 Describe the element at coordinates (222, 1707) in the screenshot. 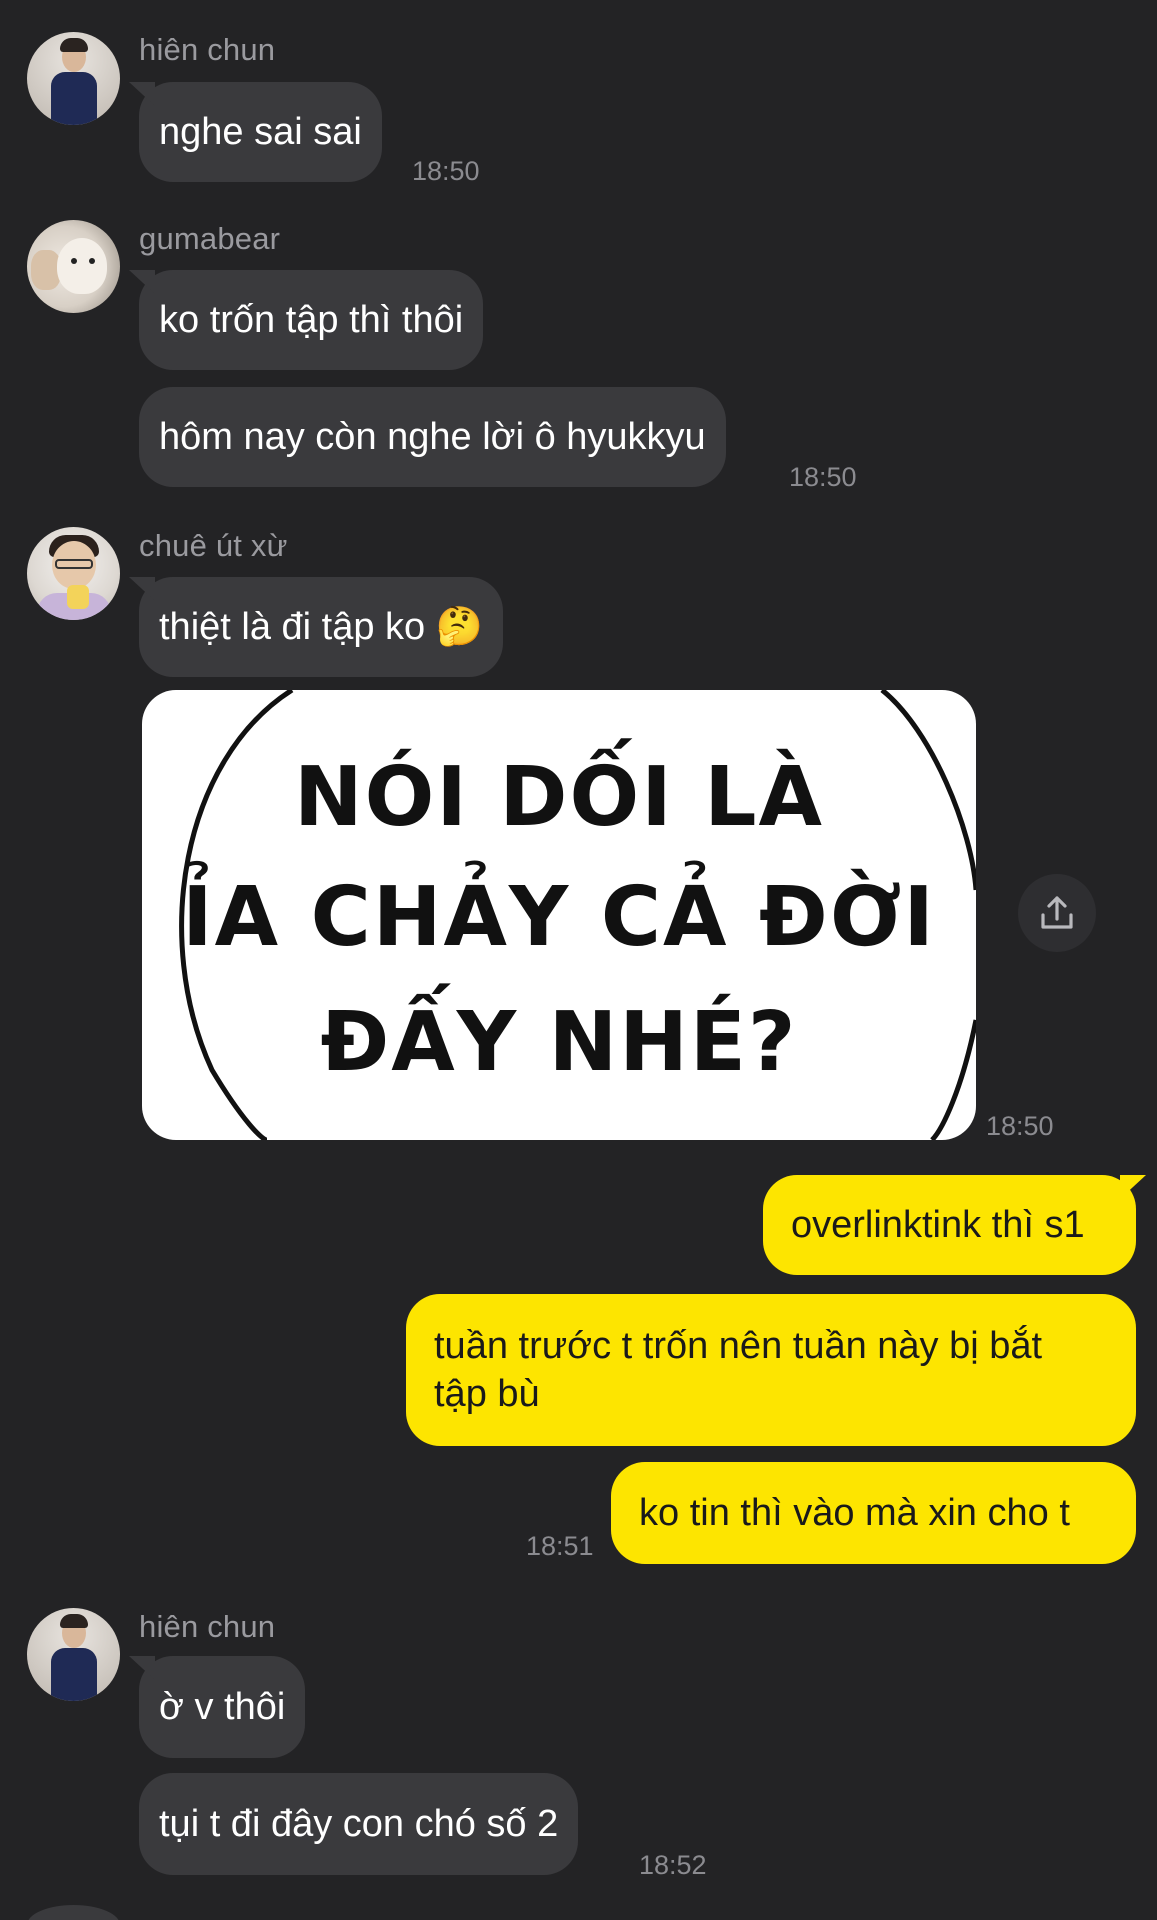

I see `message-bubble-incoming: ờ v thôi` at that location.